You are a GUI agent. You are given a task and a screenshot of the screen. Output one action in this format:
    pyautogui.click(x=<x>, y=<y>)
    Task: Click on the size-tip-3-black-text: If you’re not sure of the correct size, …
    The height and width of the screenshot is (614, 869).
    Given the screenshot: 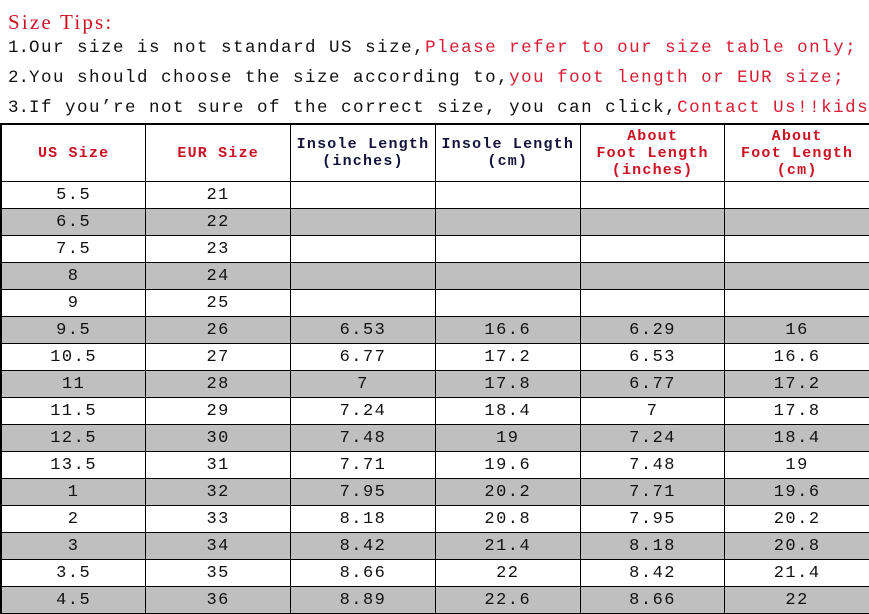 What is the action you would take?
    pyautogui.click(x=353, y=108)
    